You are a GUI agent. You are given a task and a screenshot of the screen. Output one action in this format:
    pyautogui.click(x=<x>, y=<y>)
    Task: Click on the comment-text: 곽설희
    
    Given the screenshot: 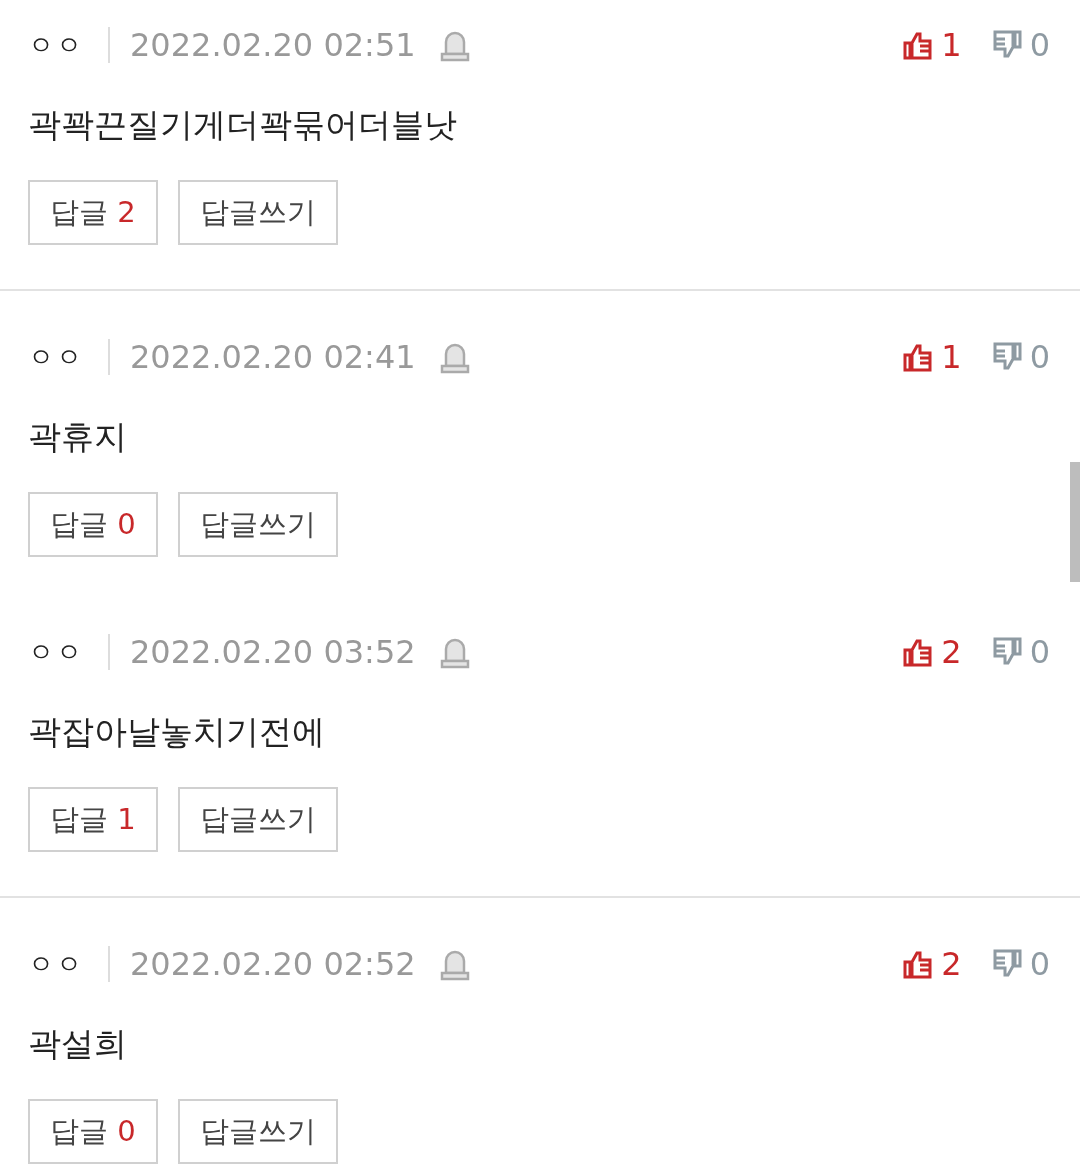 What is the action you would take?
    pyautogui.click(x=78, y=1044)
    